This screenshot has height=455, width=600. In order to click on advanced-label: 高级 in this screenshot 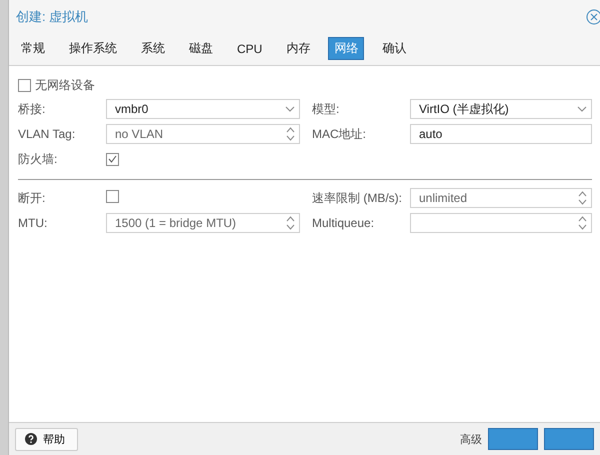, I will do `click(471, 439)`.